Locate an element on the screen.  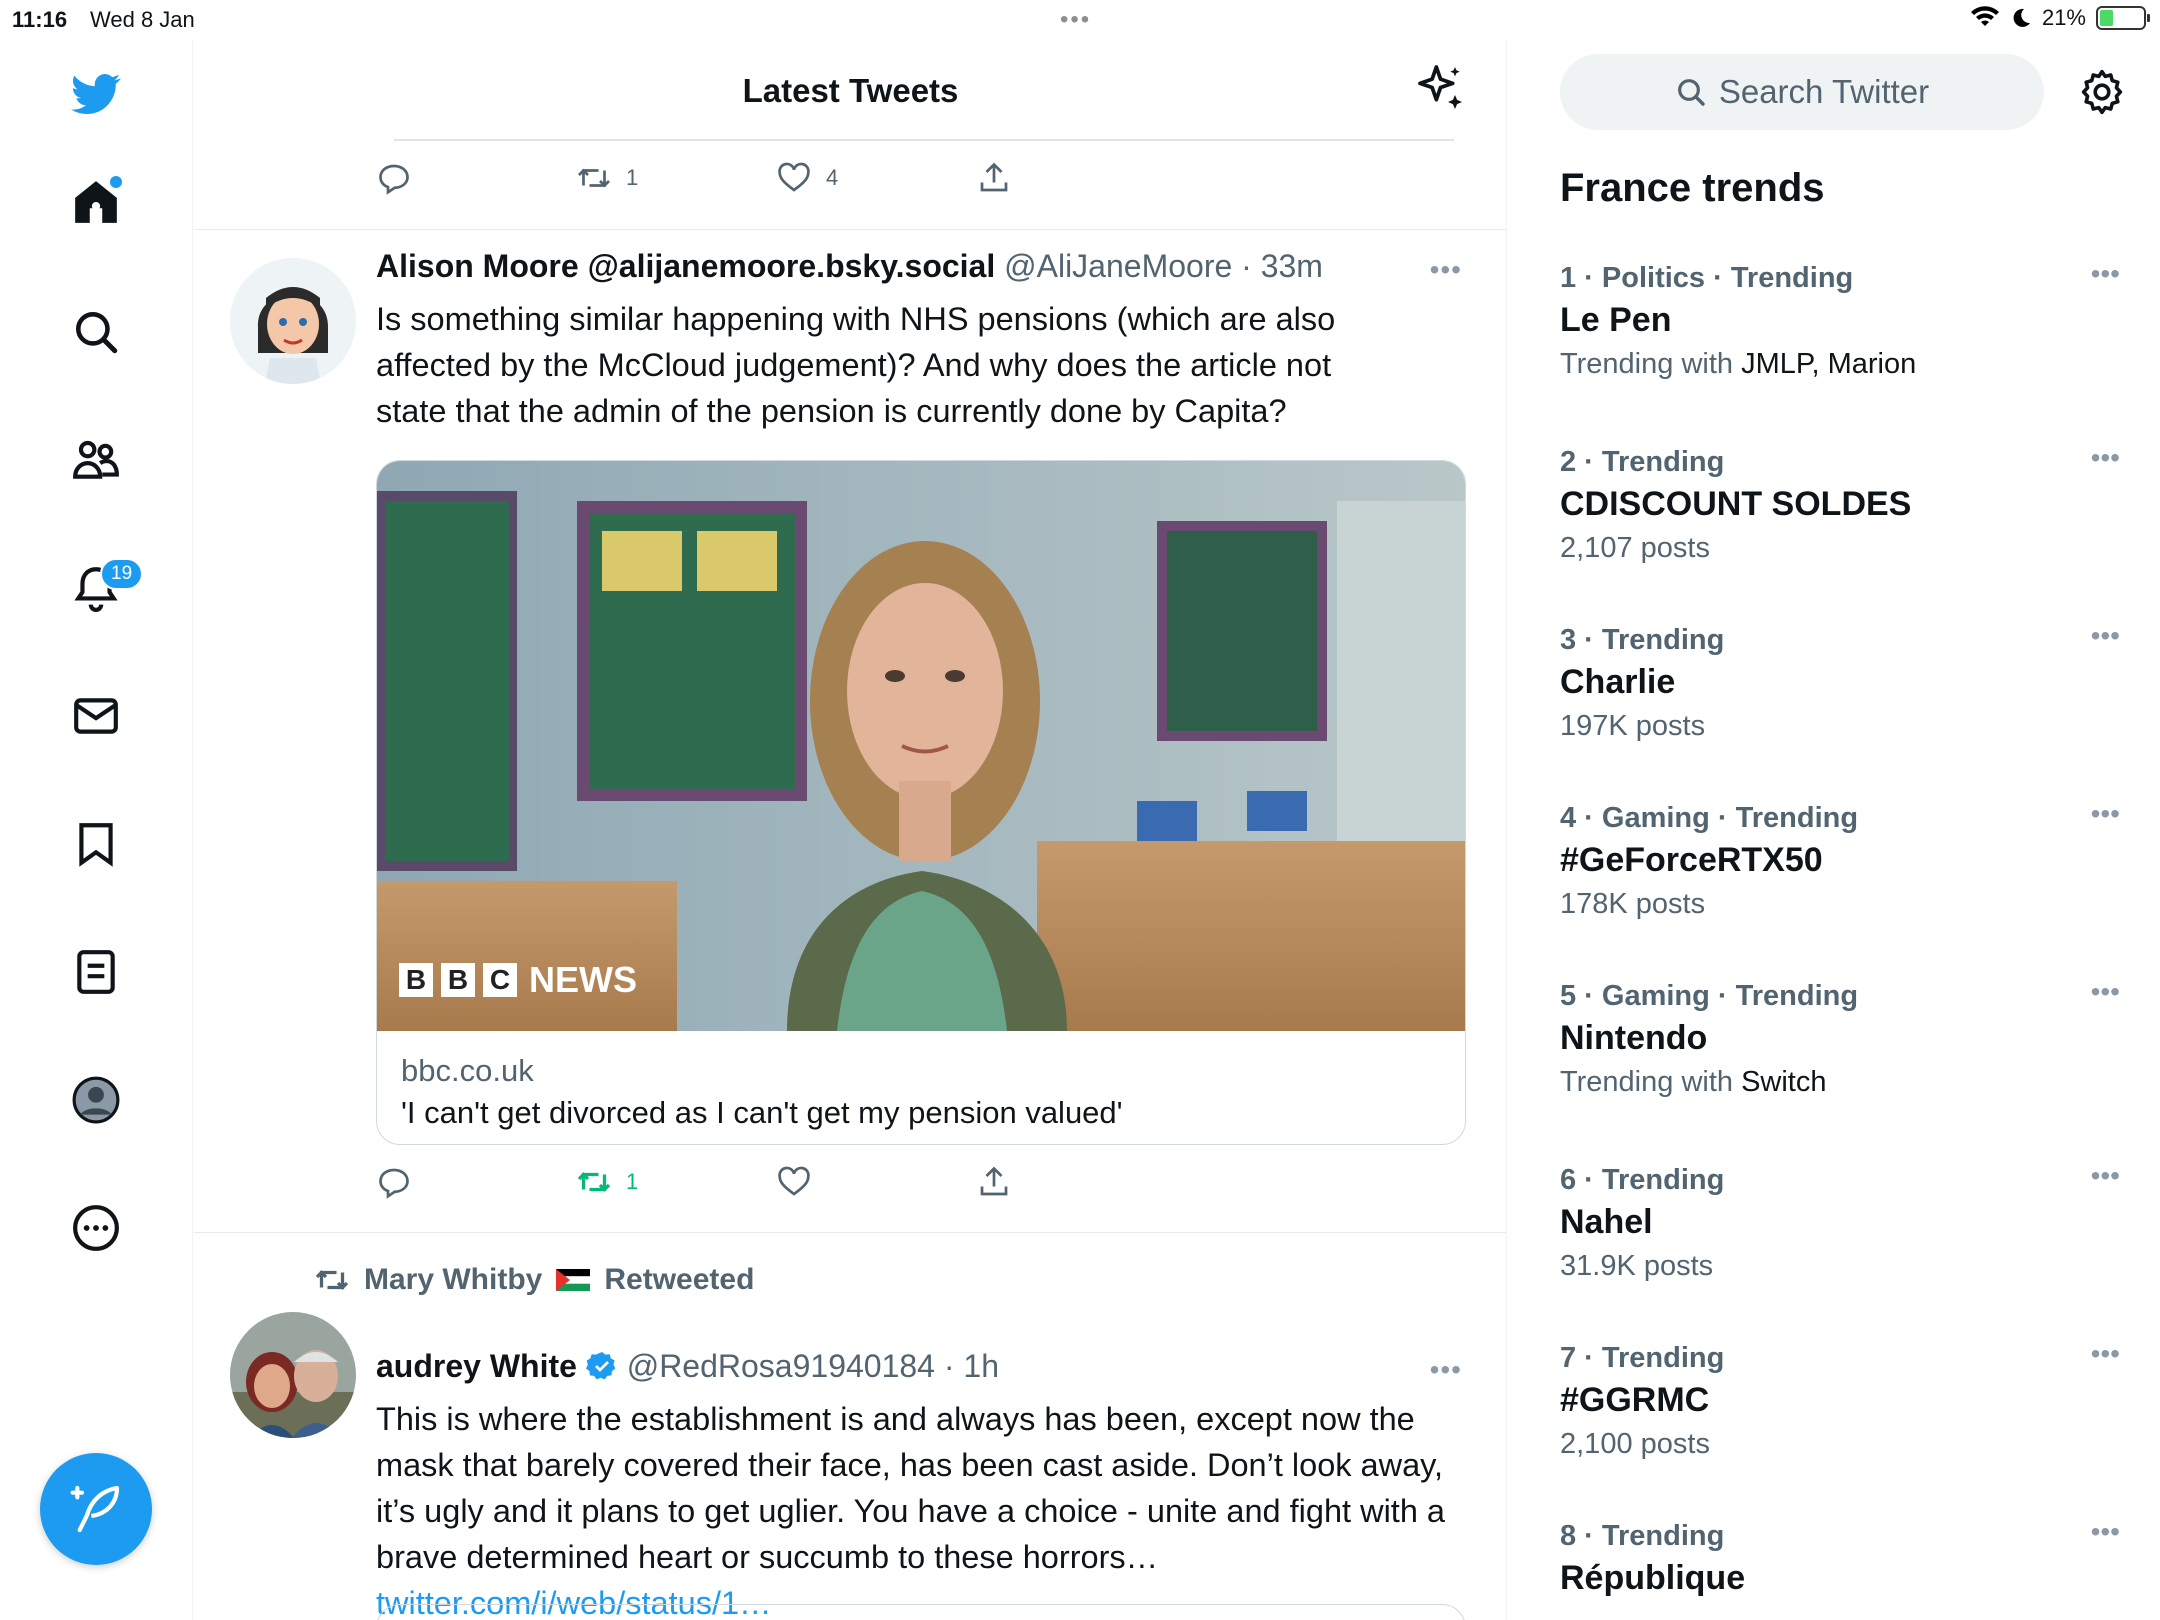
nav-messages is located at coordinates (96, 716).